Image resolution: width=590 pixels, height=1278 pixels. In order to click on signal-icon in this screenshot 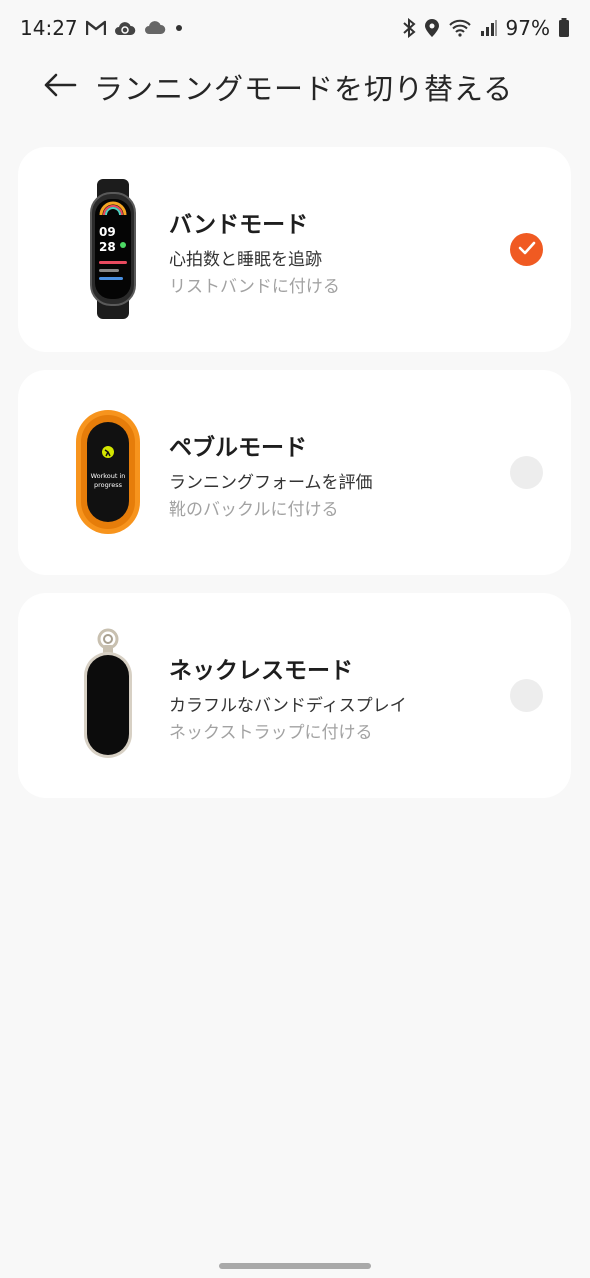, I will do `click(489, 28)`.